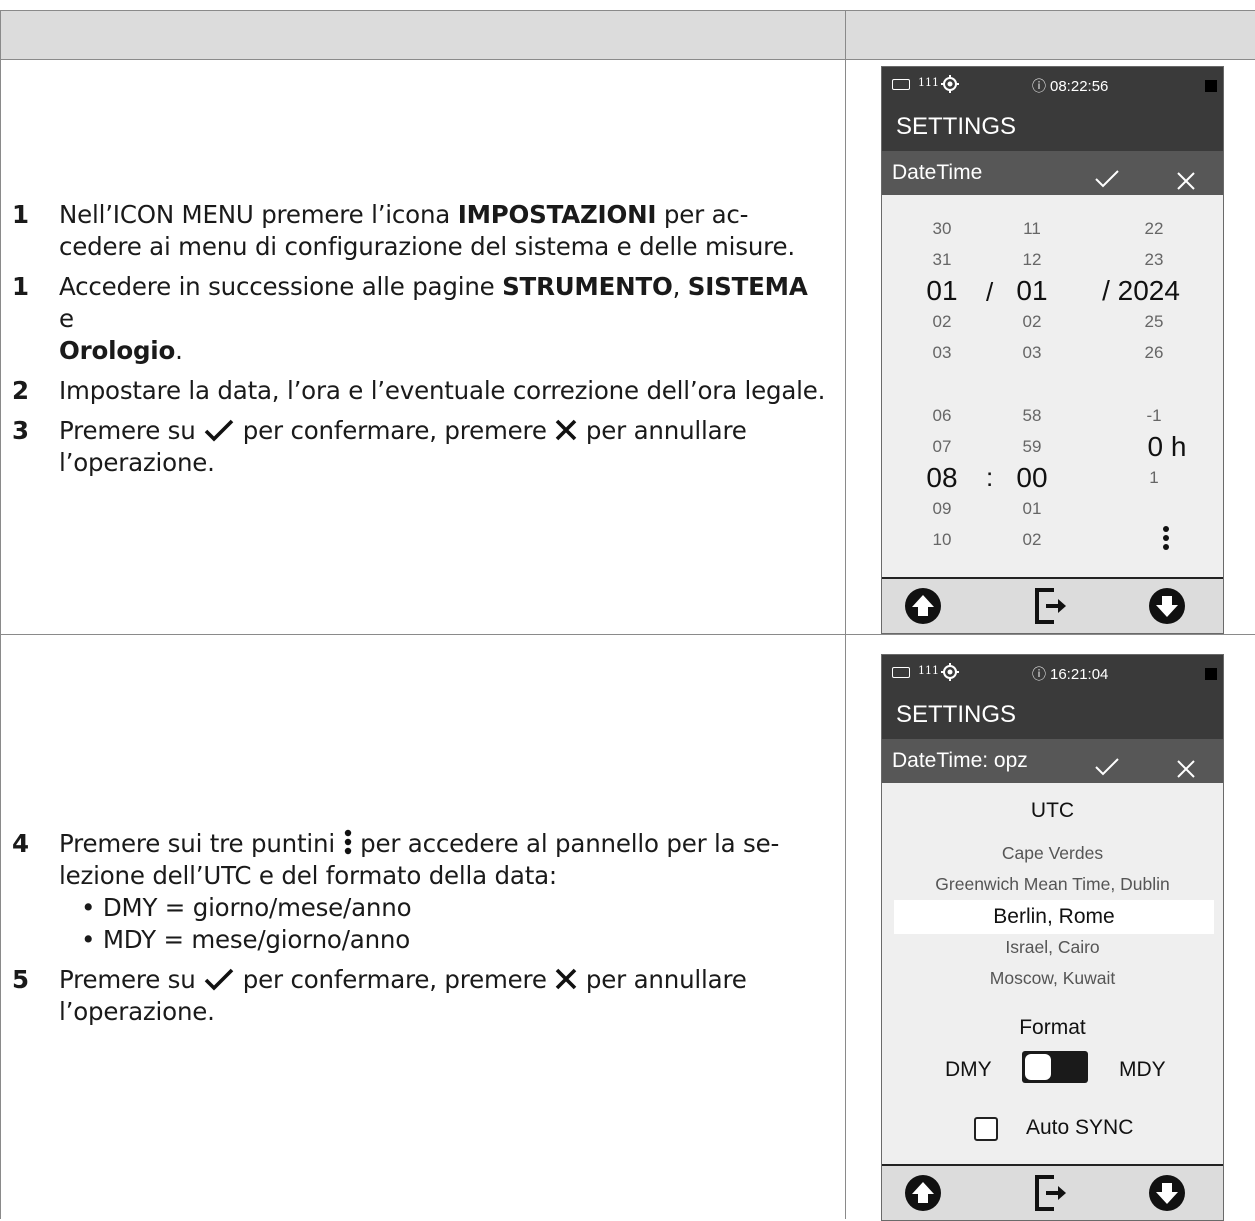 The width and height of the screenshot is (1255, 1221). Describe the element at coordinates (1032, 291) in the screenshot. I see `month-selected: 01` at that location.